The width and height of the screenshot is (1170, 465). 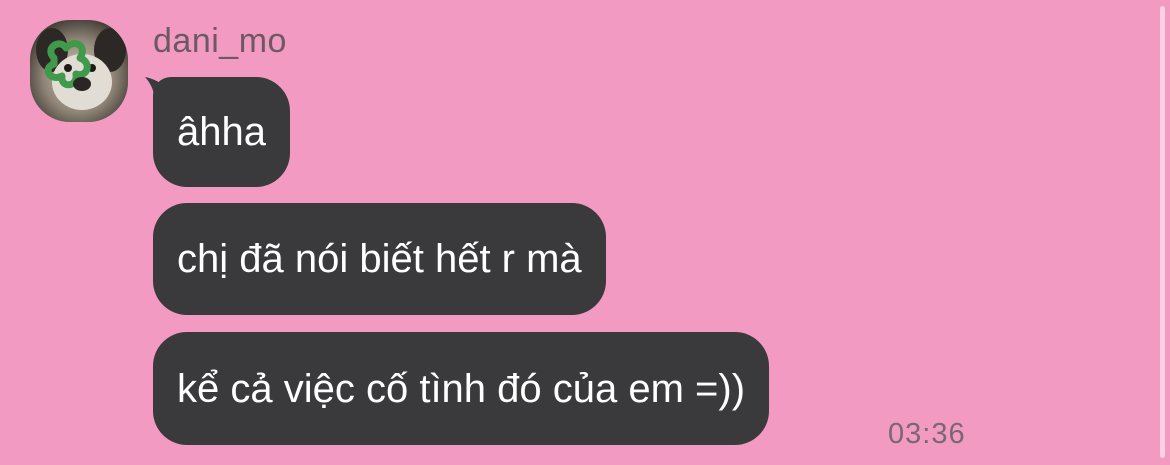 What do you see at coordinates (1162, 232) in the screenshot?
I see `scrollbar` at bounding box center [1162, 232].